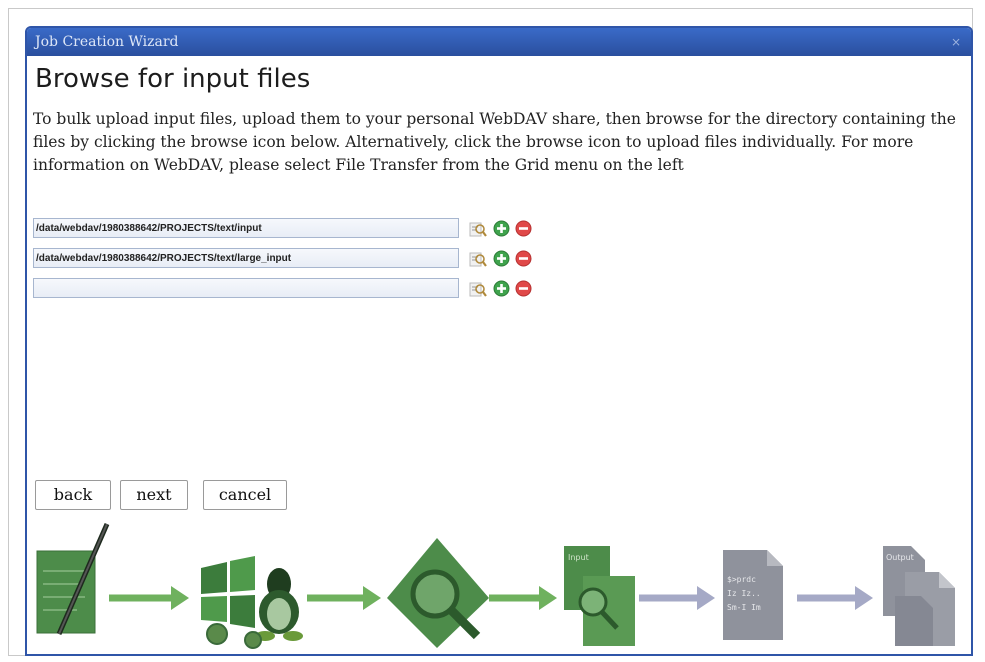 The width and height of the screenshot is (985, 662). What do you see at coordinates (246, 288) in the screenshot?
I see `file-path-field` at bounding box center [246, 288].